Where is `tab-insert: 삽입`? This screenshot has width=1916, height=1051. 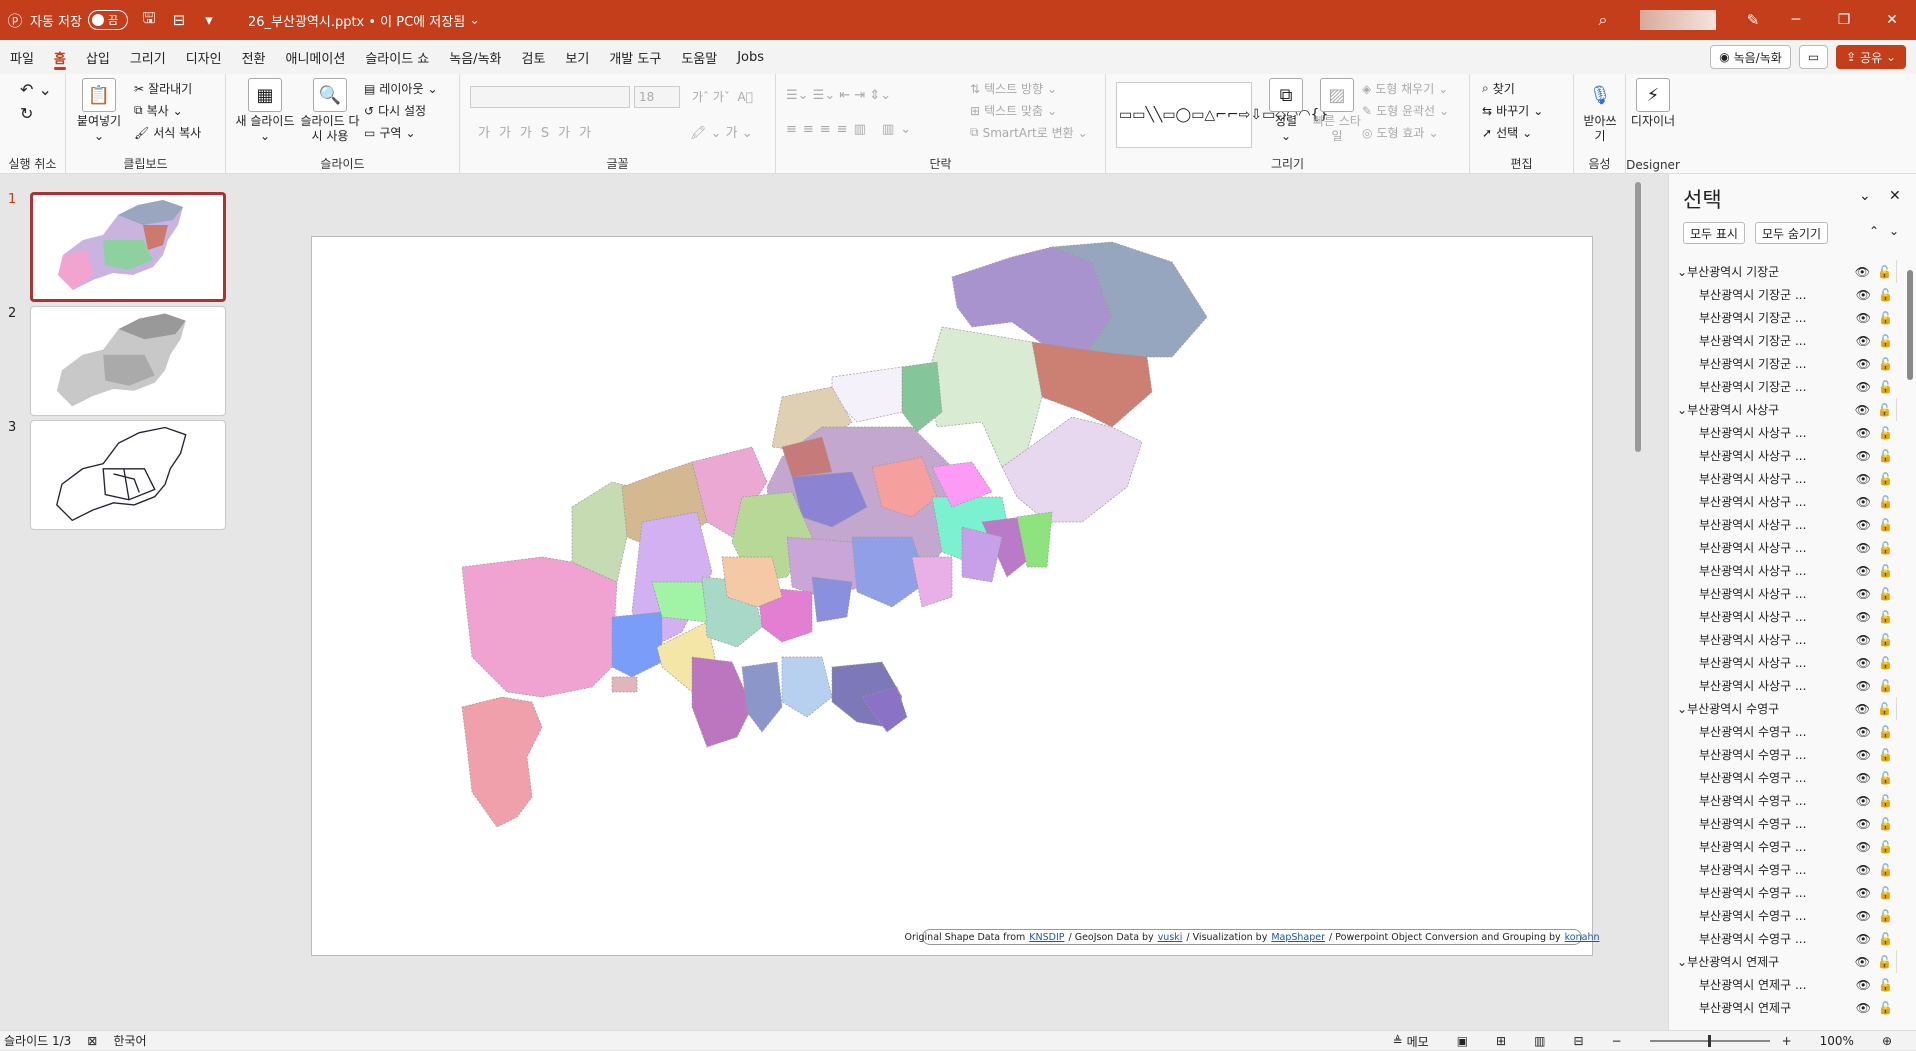 tab-insert: 삽입 is located at coordinates (98, 57).